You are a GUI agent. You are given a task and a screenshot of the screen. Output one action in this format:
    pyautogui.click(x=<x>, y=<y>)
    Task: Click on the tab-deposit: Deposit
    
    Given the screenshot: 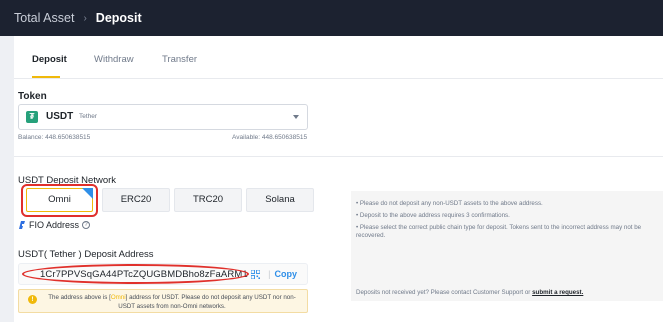 What is the action you would take?
    pyautogui.click(x=49, y=59)
    